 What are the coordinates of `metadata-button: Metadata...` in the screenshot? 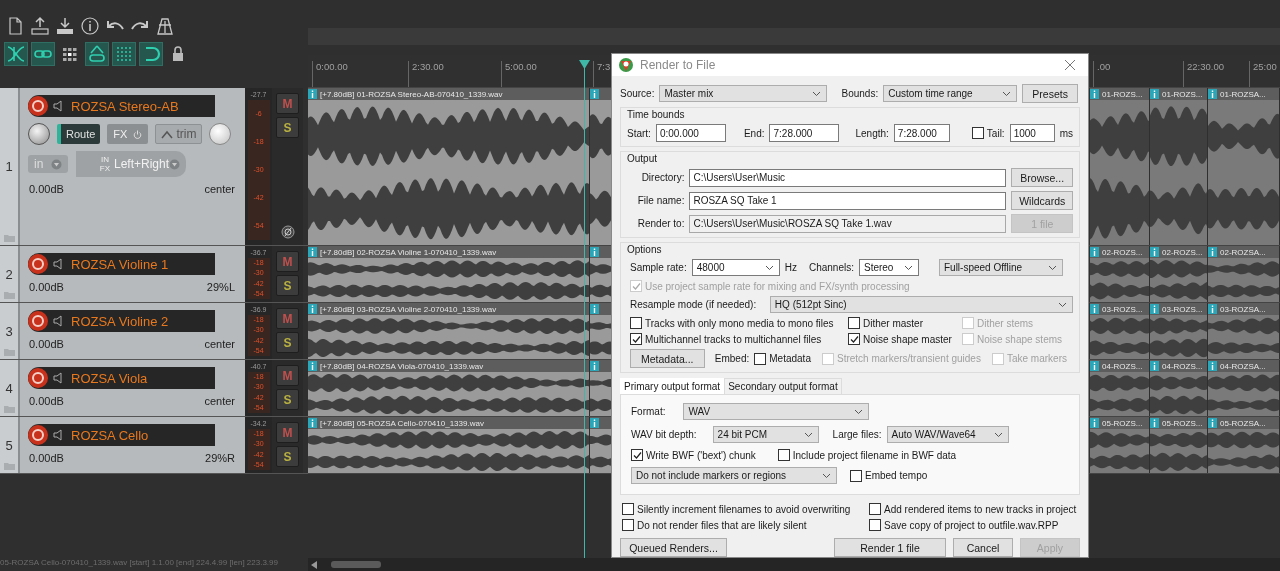 It's located at (667, 358).